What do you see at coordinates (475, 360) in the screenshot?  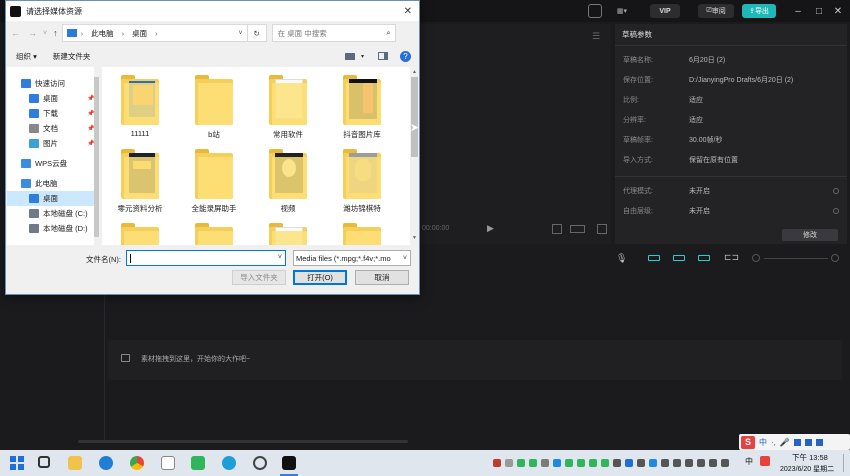 I see `timeline-drop-zone: 素材拖拽到这里，开始你的大作吧~` at bounding box center [475, 360].